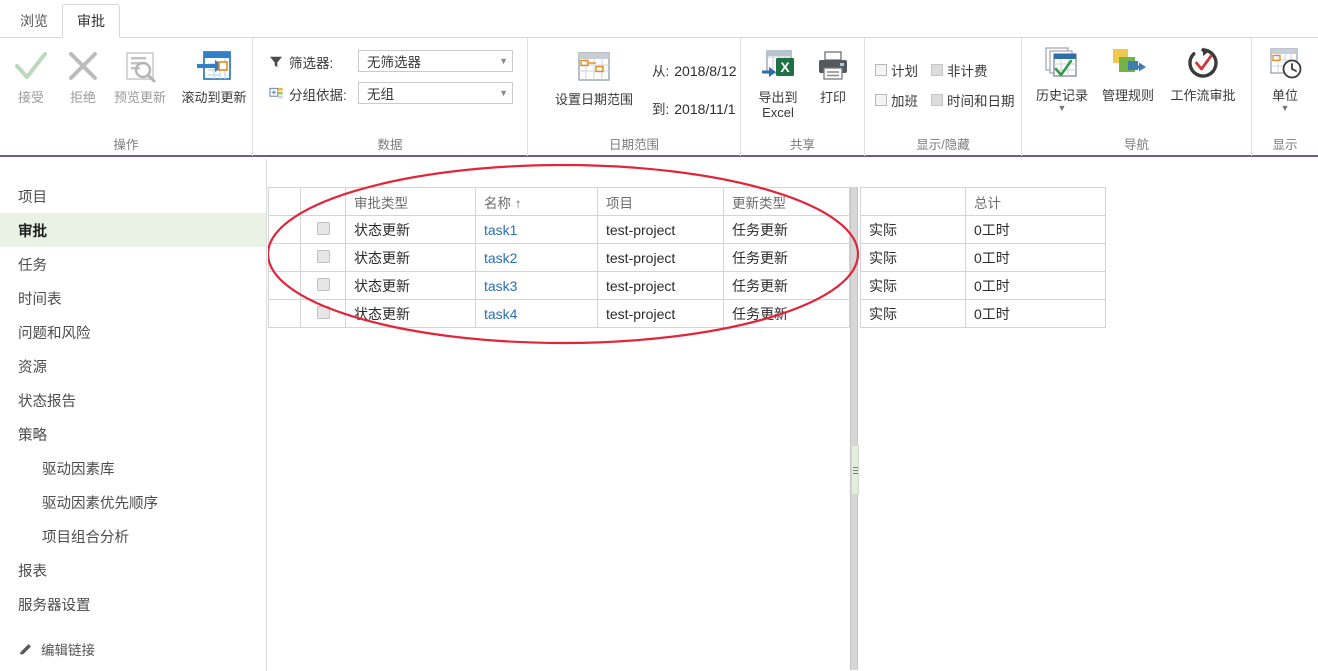  What do you see at coordinates (276, 62) in the screenshot?
I see `funnel-icon` at bounding box center [276, 62].